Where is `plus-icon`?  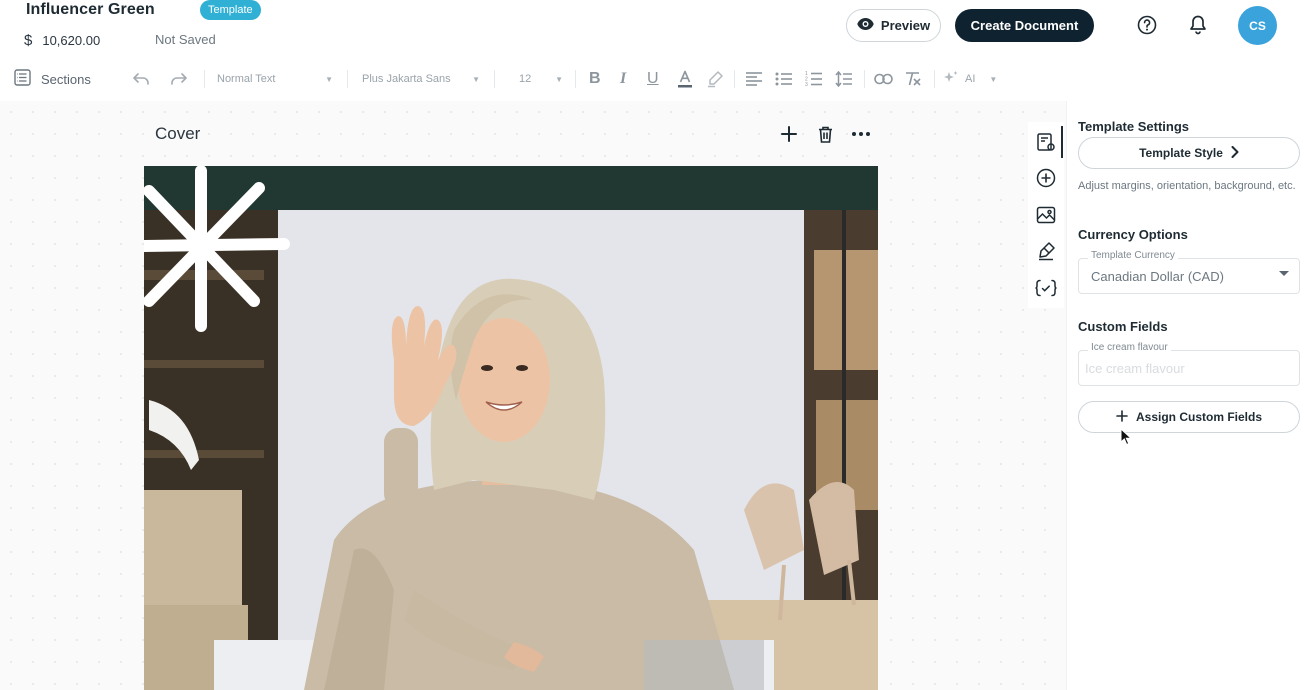
plus-icon is located at coordinates (1122, 417).